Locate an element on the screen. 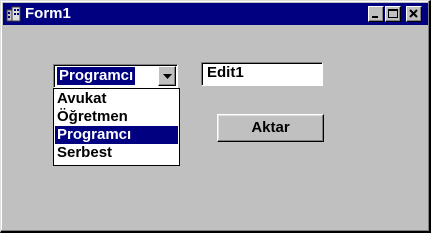 The height and width of the screenshot is (243, 441). chevron-down-icon is located at coordinates (167, 76).